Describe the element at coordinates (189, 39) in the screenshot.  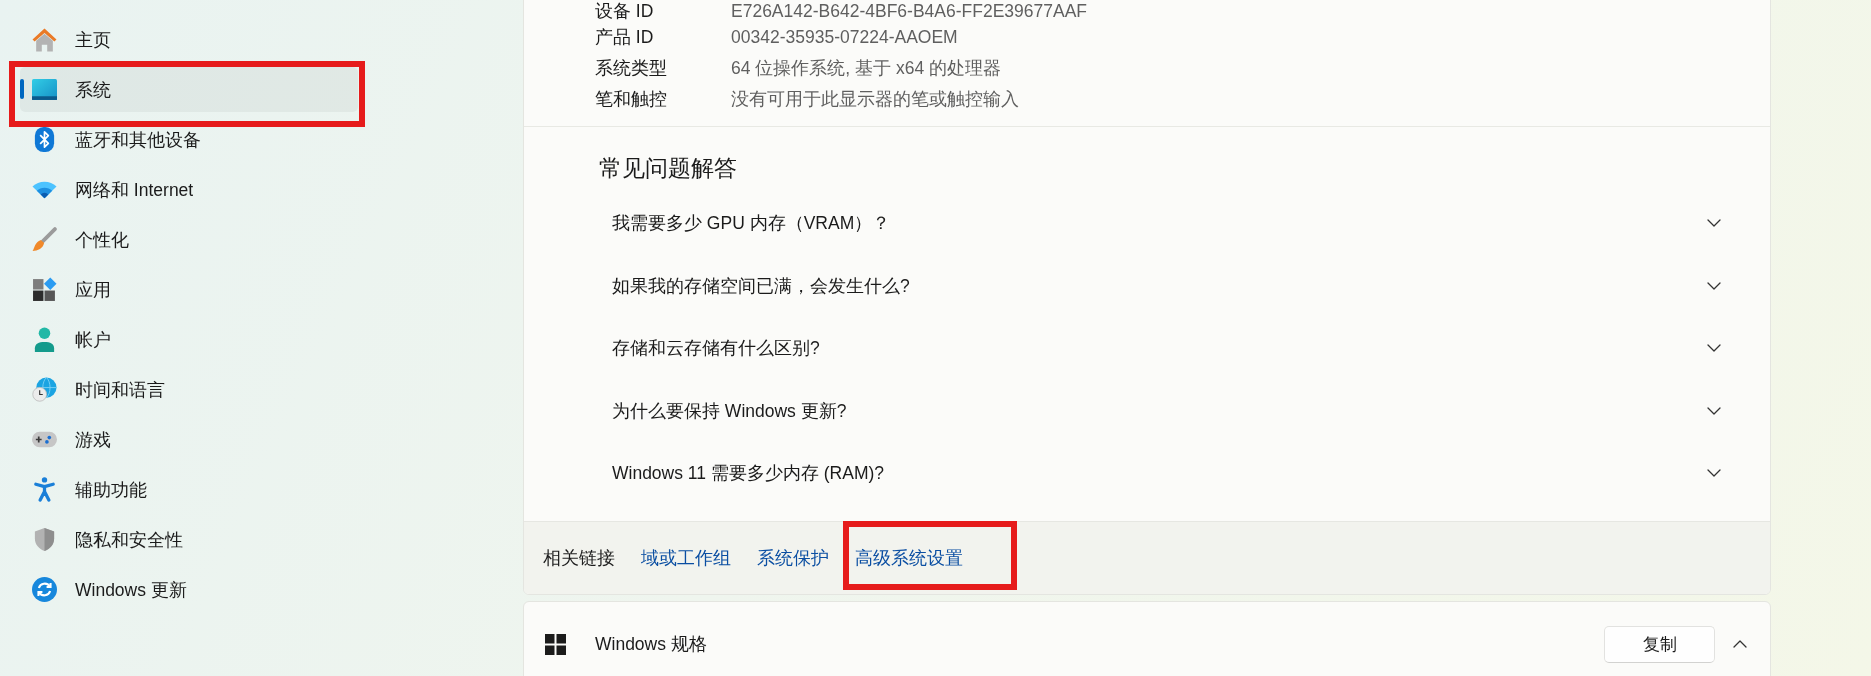
I see `sidebar-item: 主页` at that location.